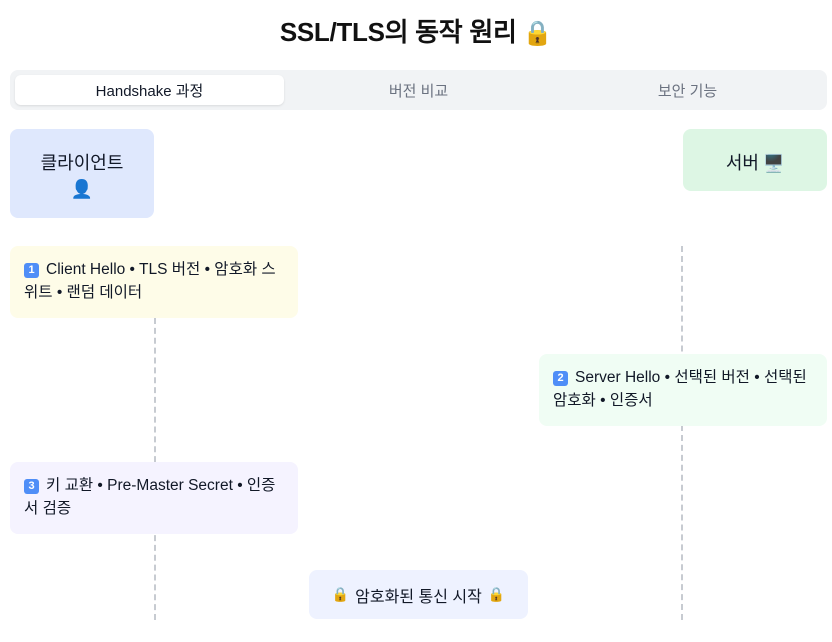 The height and width of the screenshot is (642, 832). I want to click on message-text: 키 교환 • Pre-Master Secret • 인증서 검증, so click(150, 497).